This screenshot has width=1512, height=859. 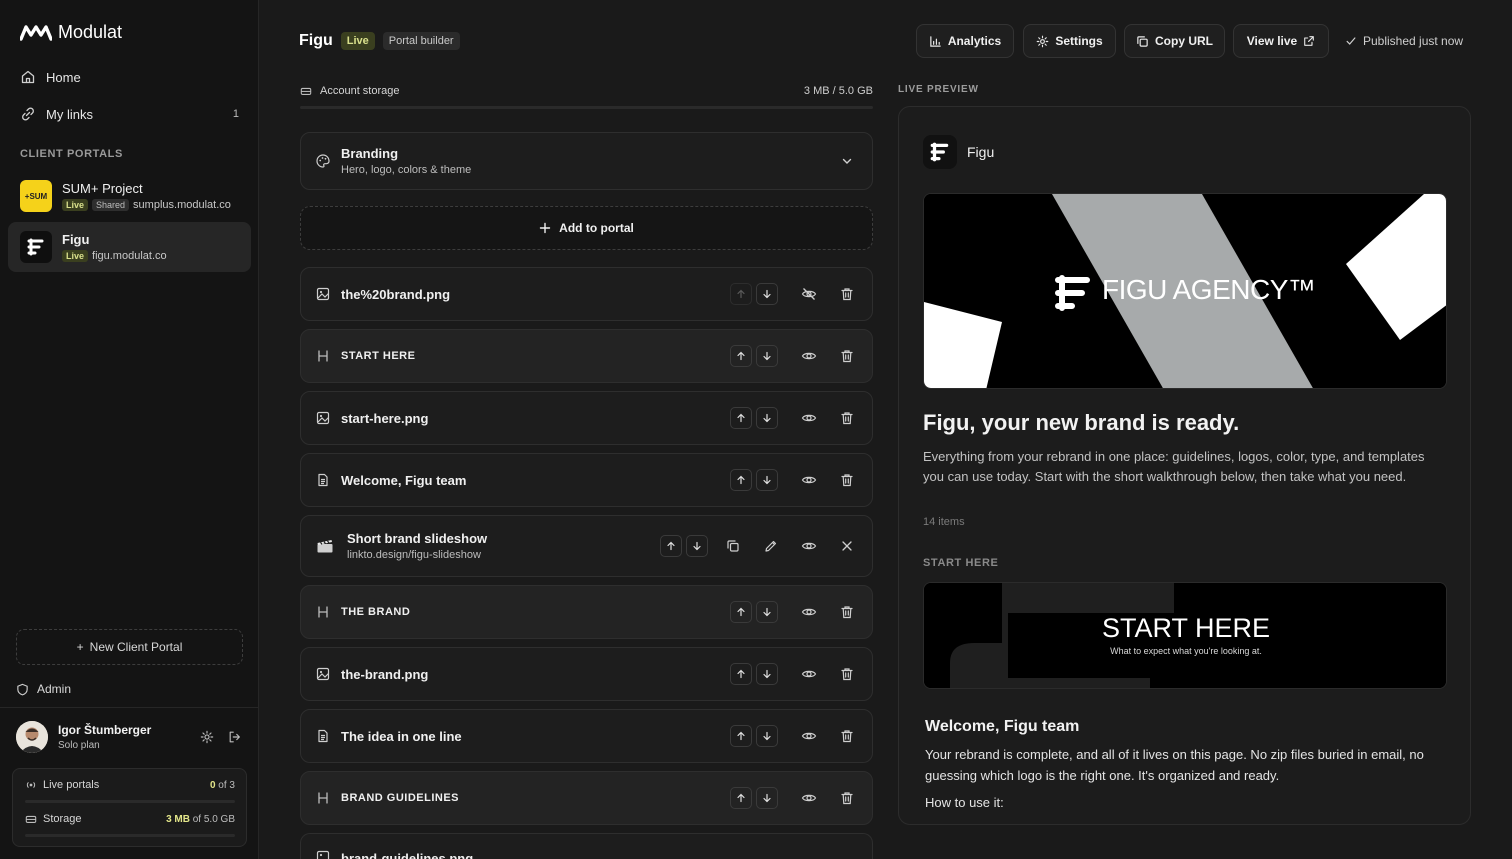 What do you see at coordinates (414, 555) in the screenshot?
I see `item-url: linkto.design/figu-slideshow` at bounding box center [414, 555].